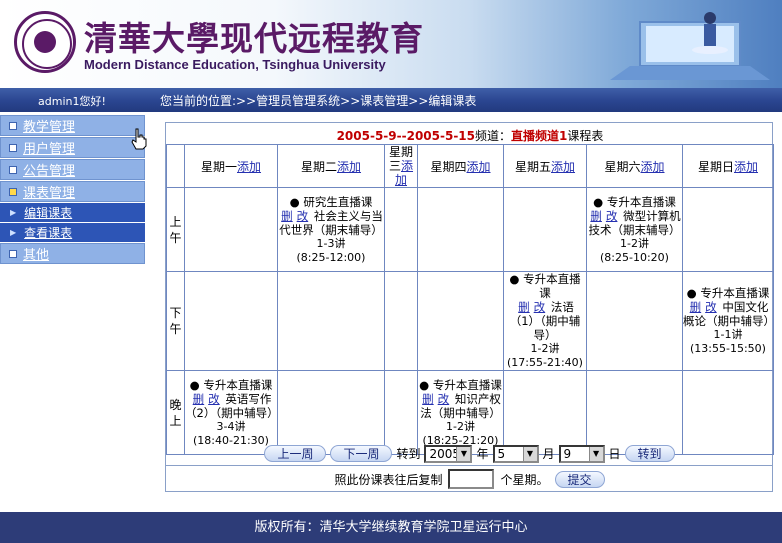  Describe the element at coordinates (49, 171) in the screenshot. I see `sidebar-item-label: 公告管理` at that location.